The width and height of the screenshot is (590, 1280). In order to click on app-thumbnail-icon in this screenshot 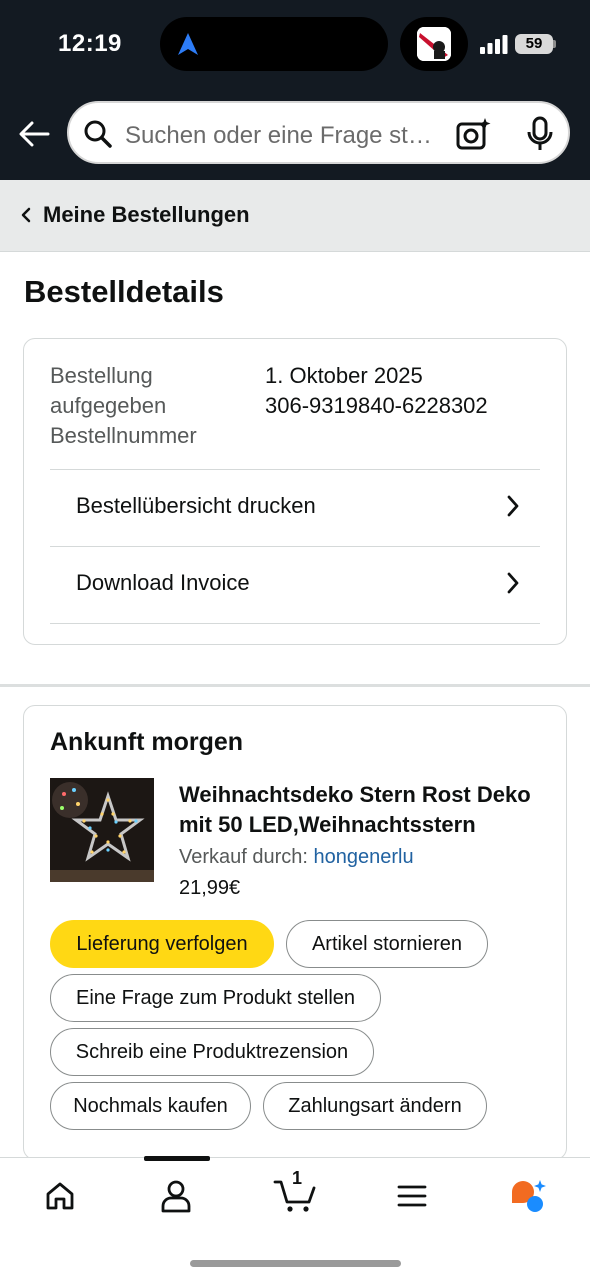, I will do `click(434, 44)`.